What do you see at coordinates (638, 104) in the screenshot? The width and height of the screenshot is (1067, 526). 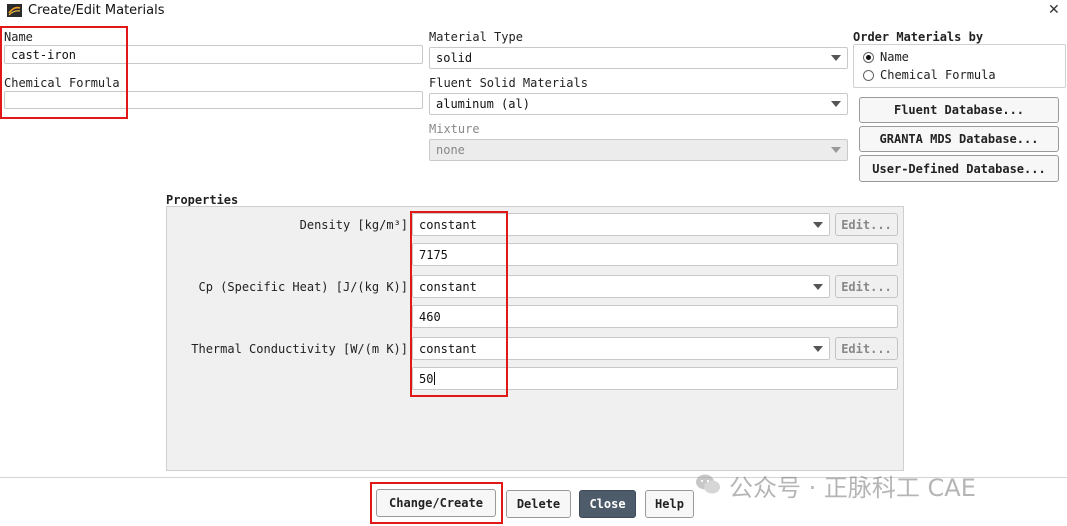 I see `fluent-solid-materials-select: aluminum (al)` at bounding box center [638, 104].